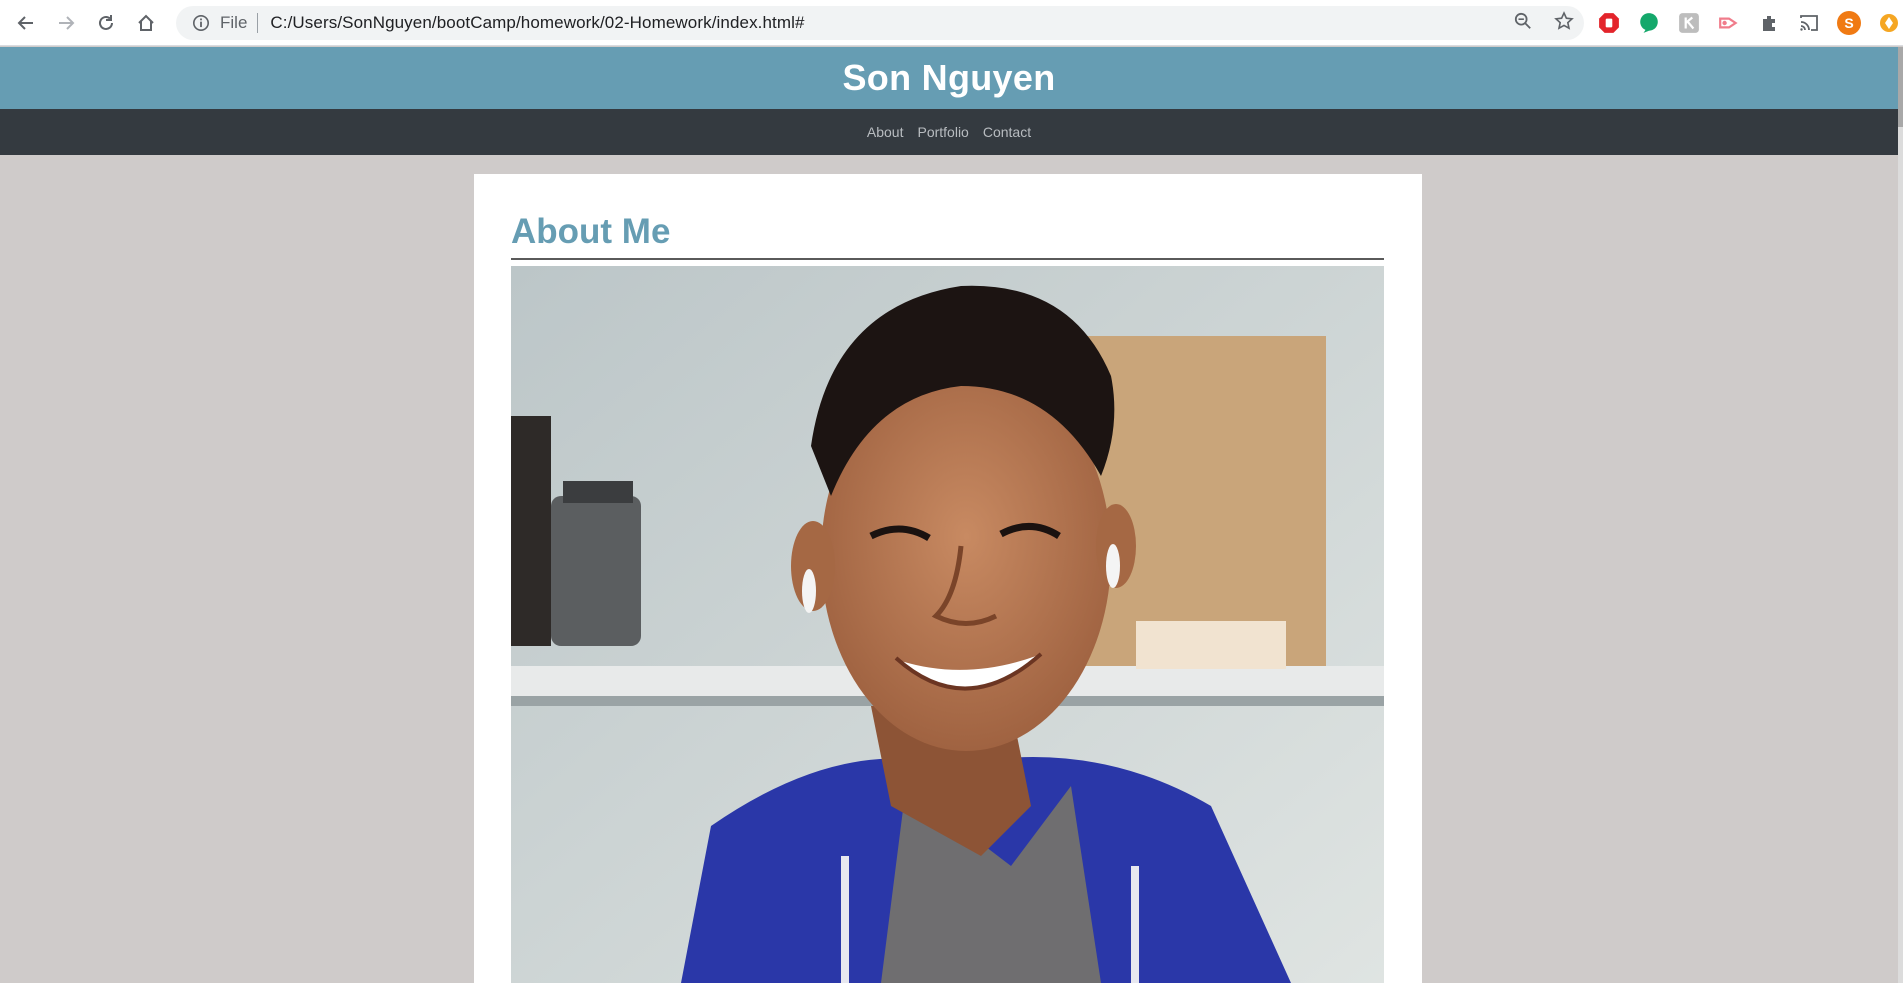  What do you see at coordinates (1007, 132) in the screenshot?
I see `nav-link-contact: Contact` at bounding box center [1007, 132].